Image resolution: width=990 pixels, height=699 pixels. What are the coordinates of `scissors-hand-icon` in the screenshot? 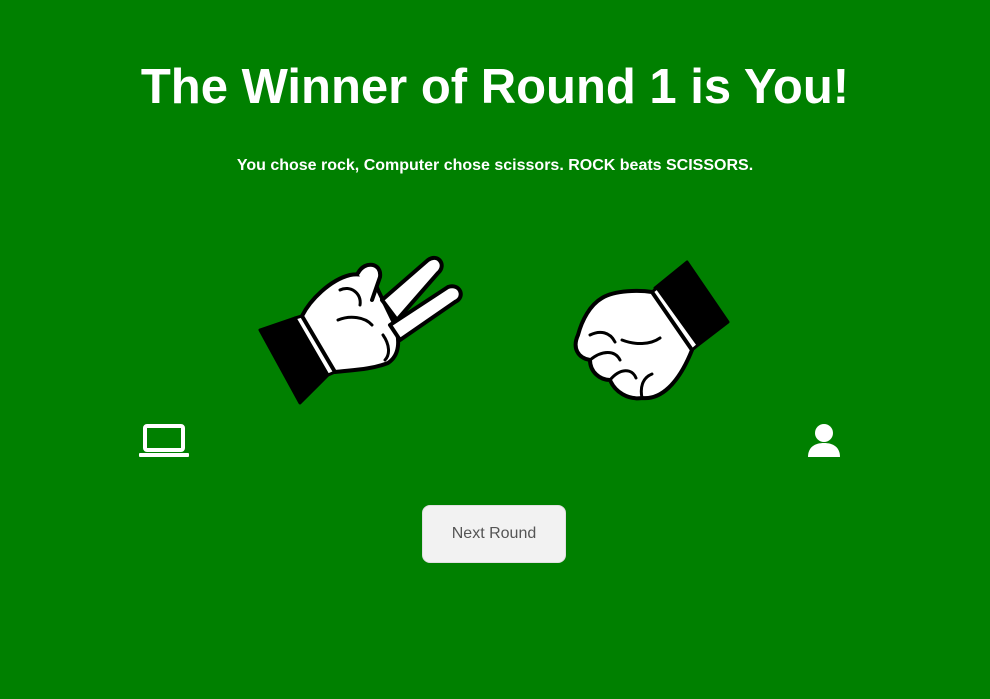 It's located at (360, 330).